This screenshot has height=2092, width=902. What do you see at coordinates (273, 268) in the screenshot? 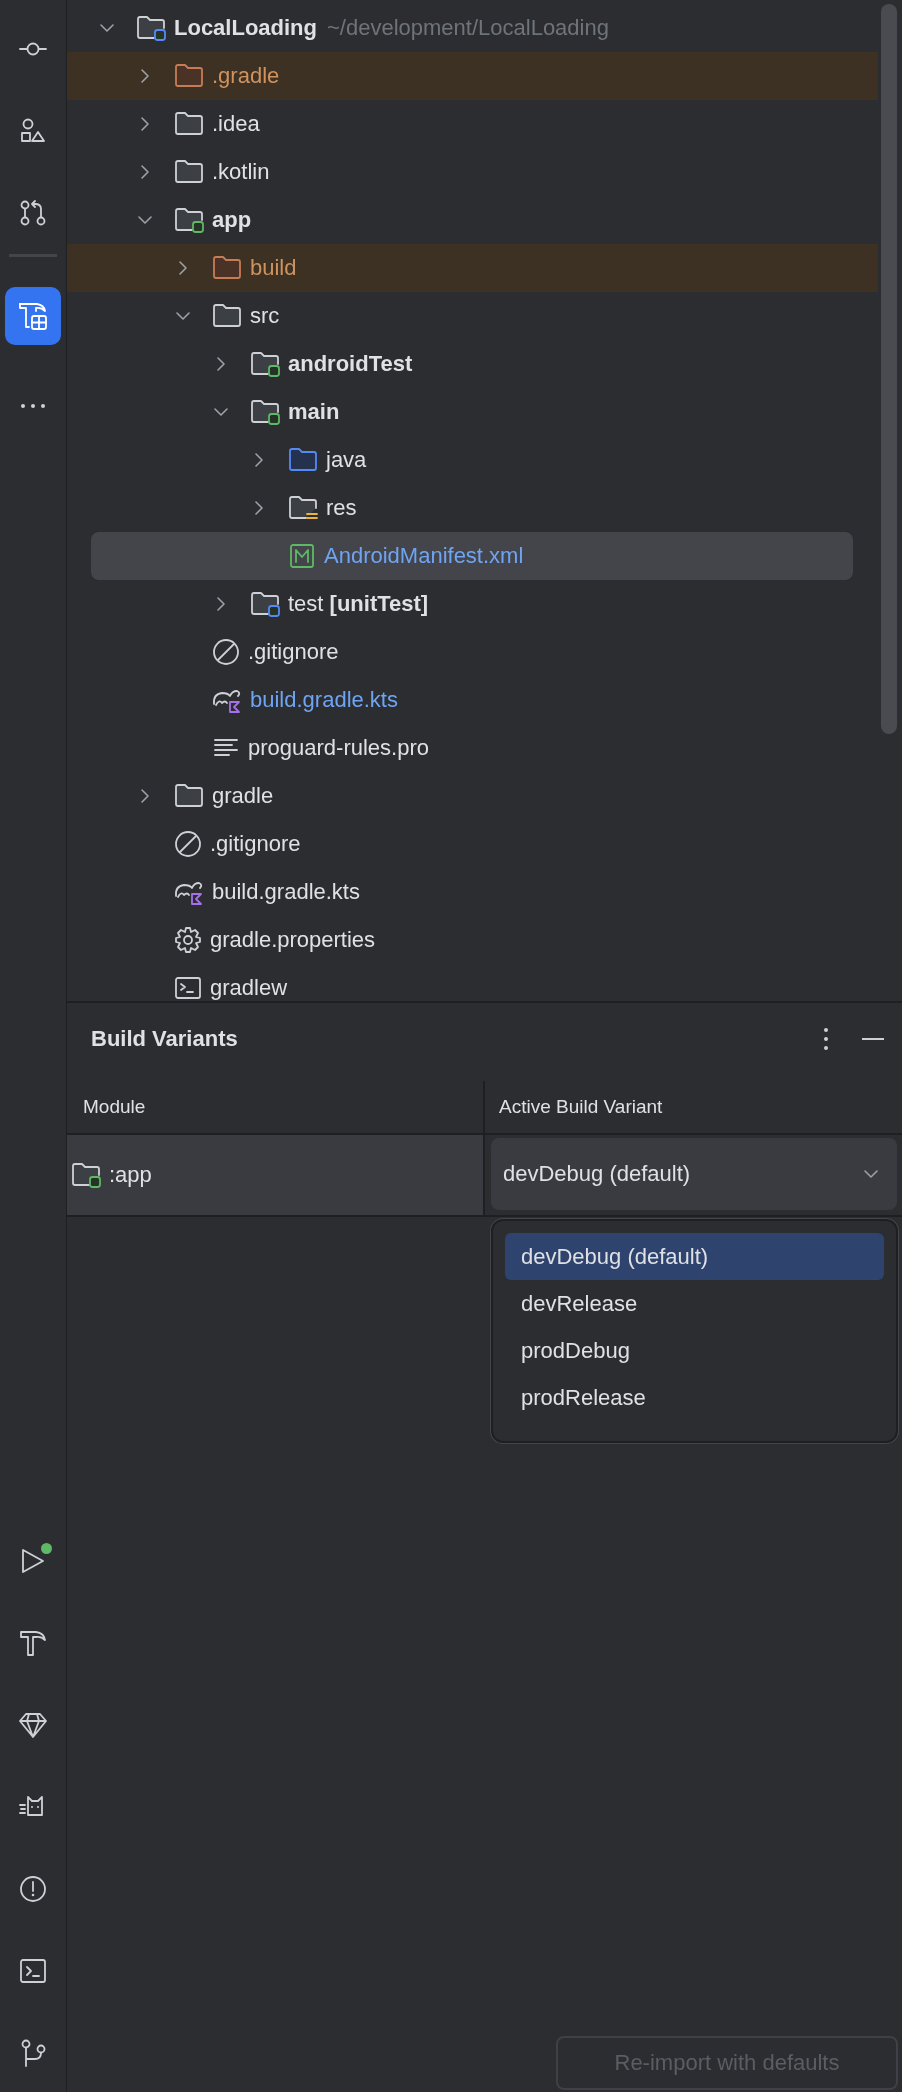
I see `tree-item-label: build` at bounding box center [273, 268].